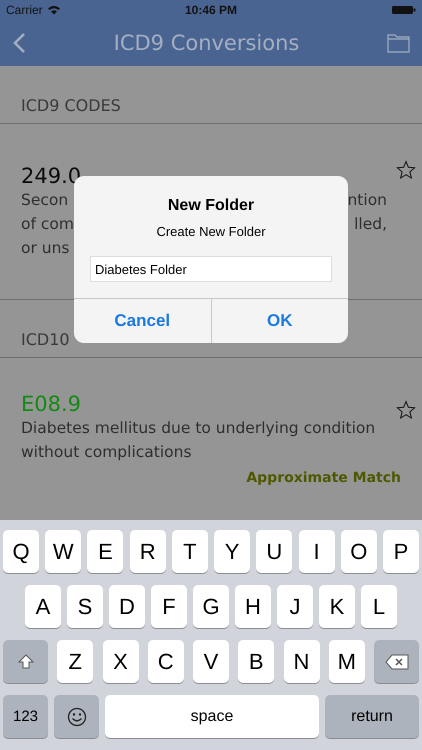 This screenshot has height=750, width=422. What do you see at coordinates (47, 224) in the screenshot?
I see `description-text: of com` at bounding box center [47, 224].